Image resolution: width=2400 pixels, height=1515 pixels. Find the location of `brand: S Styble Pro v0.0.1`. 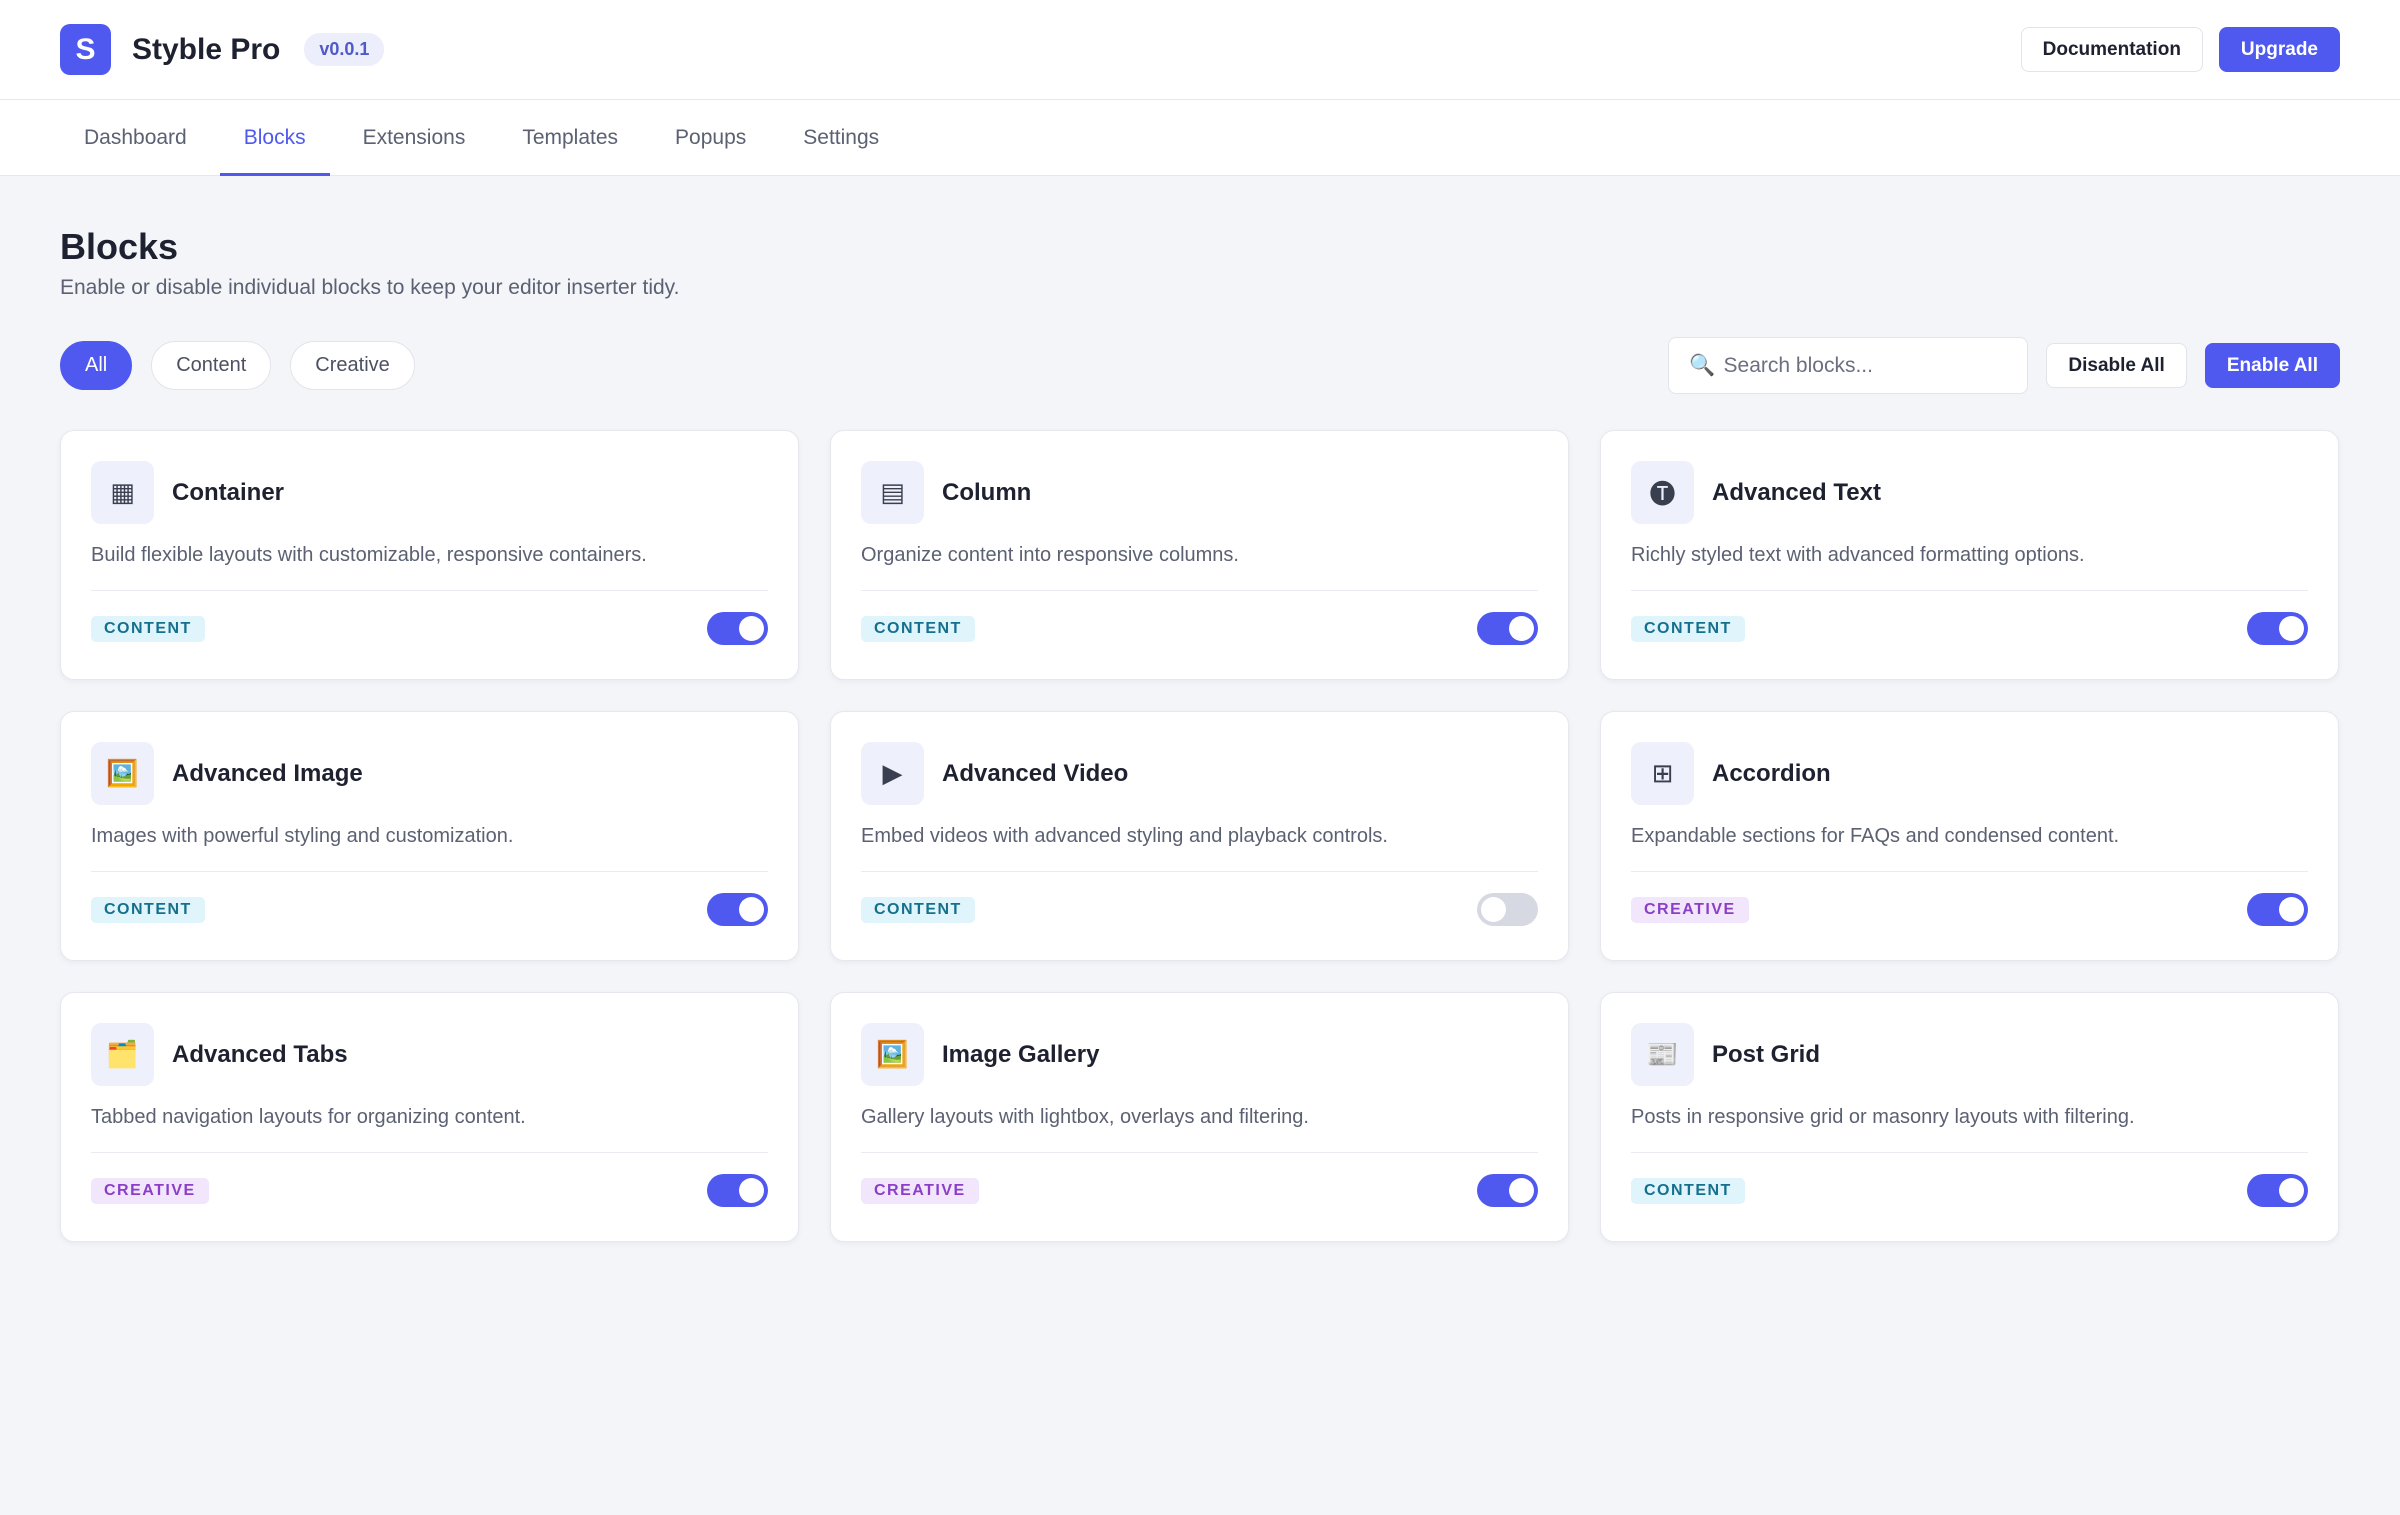

brand: S Styble Pro v0.0.1 is located at coordinates (222, 49).